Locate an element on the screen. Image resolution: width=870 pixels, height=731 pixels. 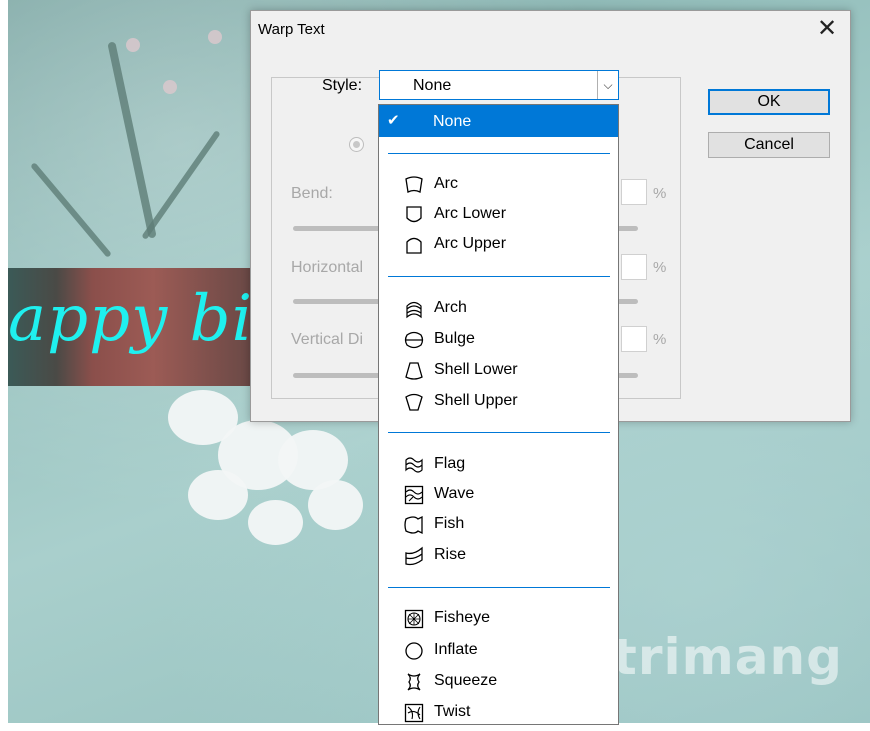
bulge-icon is located at coordinates (414, 340).